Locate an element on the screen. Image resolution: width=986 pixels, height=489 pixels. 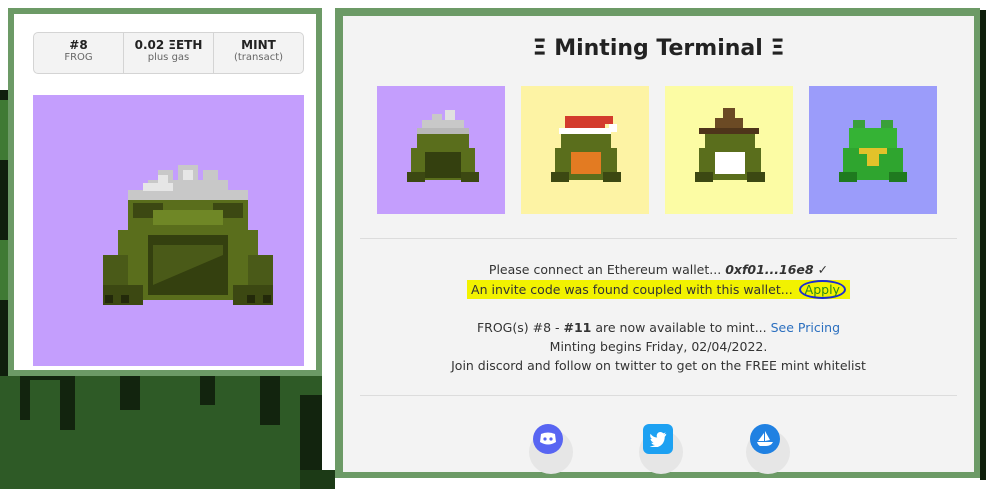
mint-button-label: MINT is located at coordinates (258, 45).